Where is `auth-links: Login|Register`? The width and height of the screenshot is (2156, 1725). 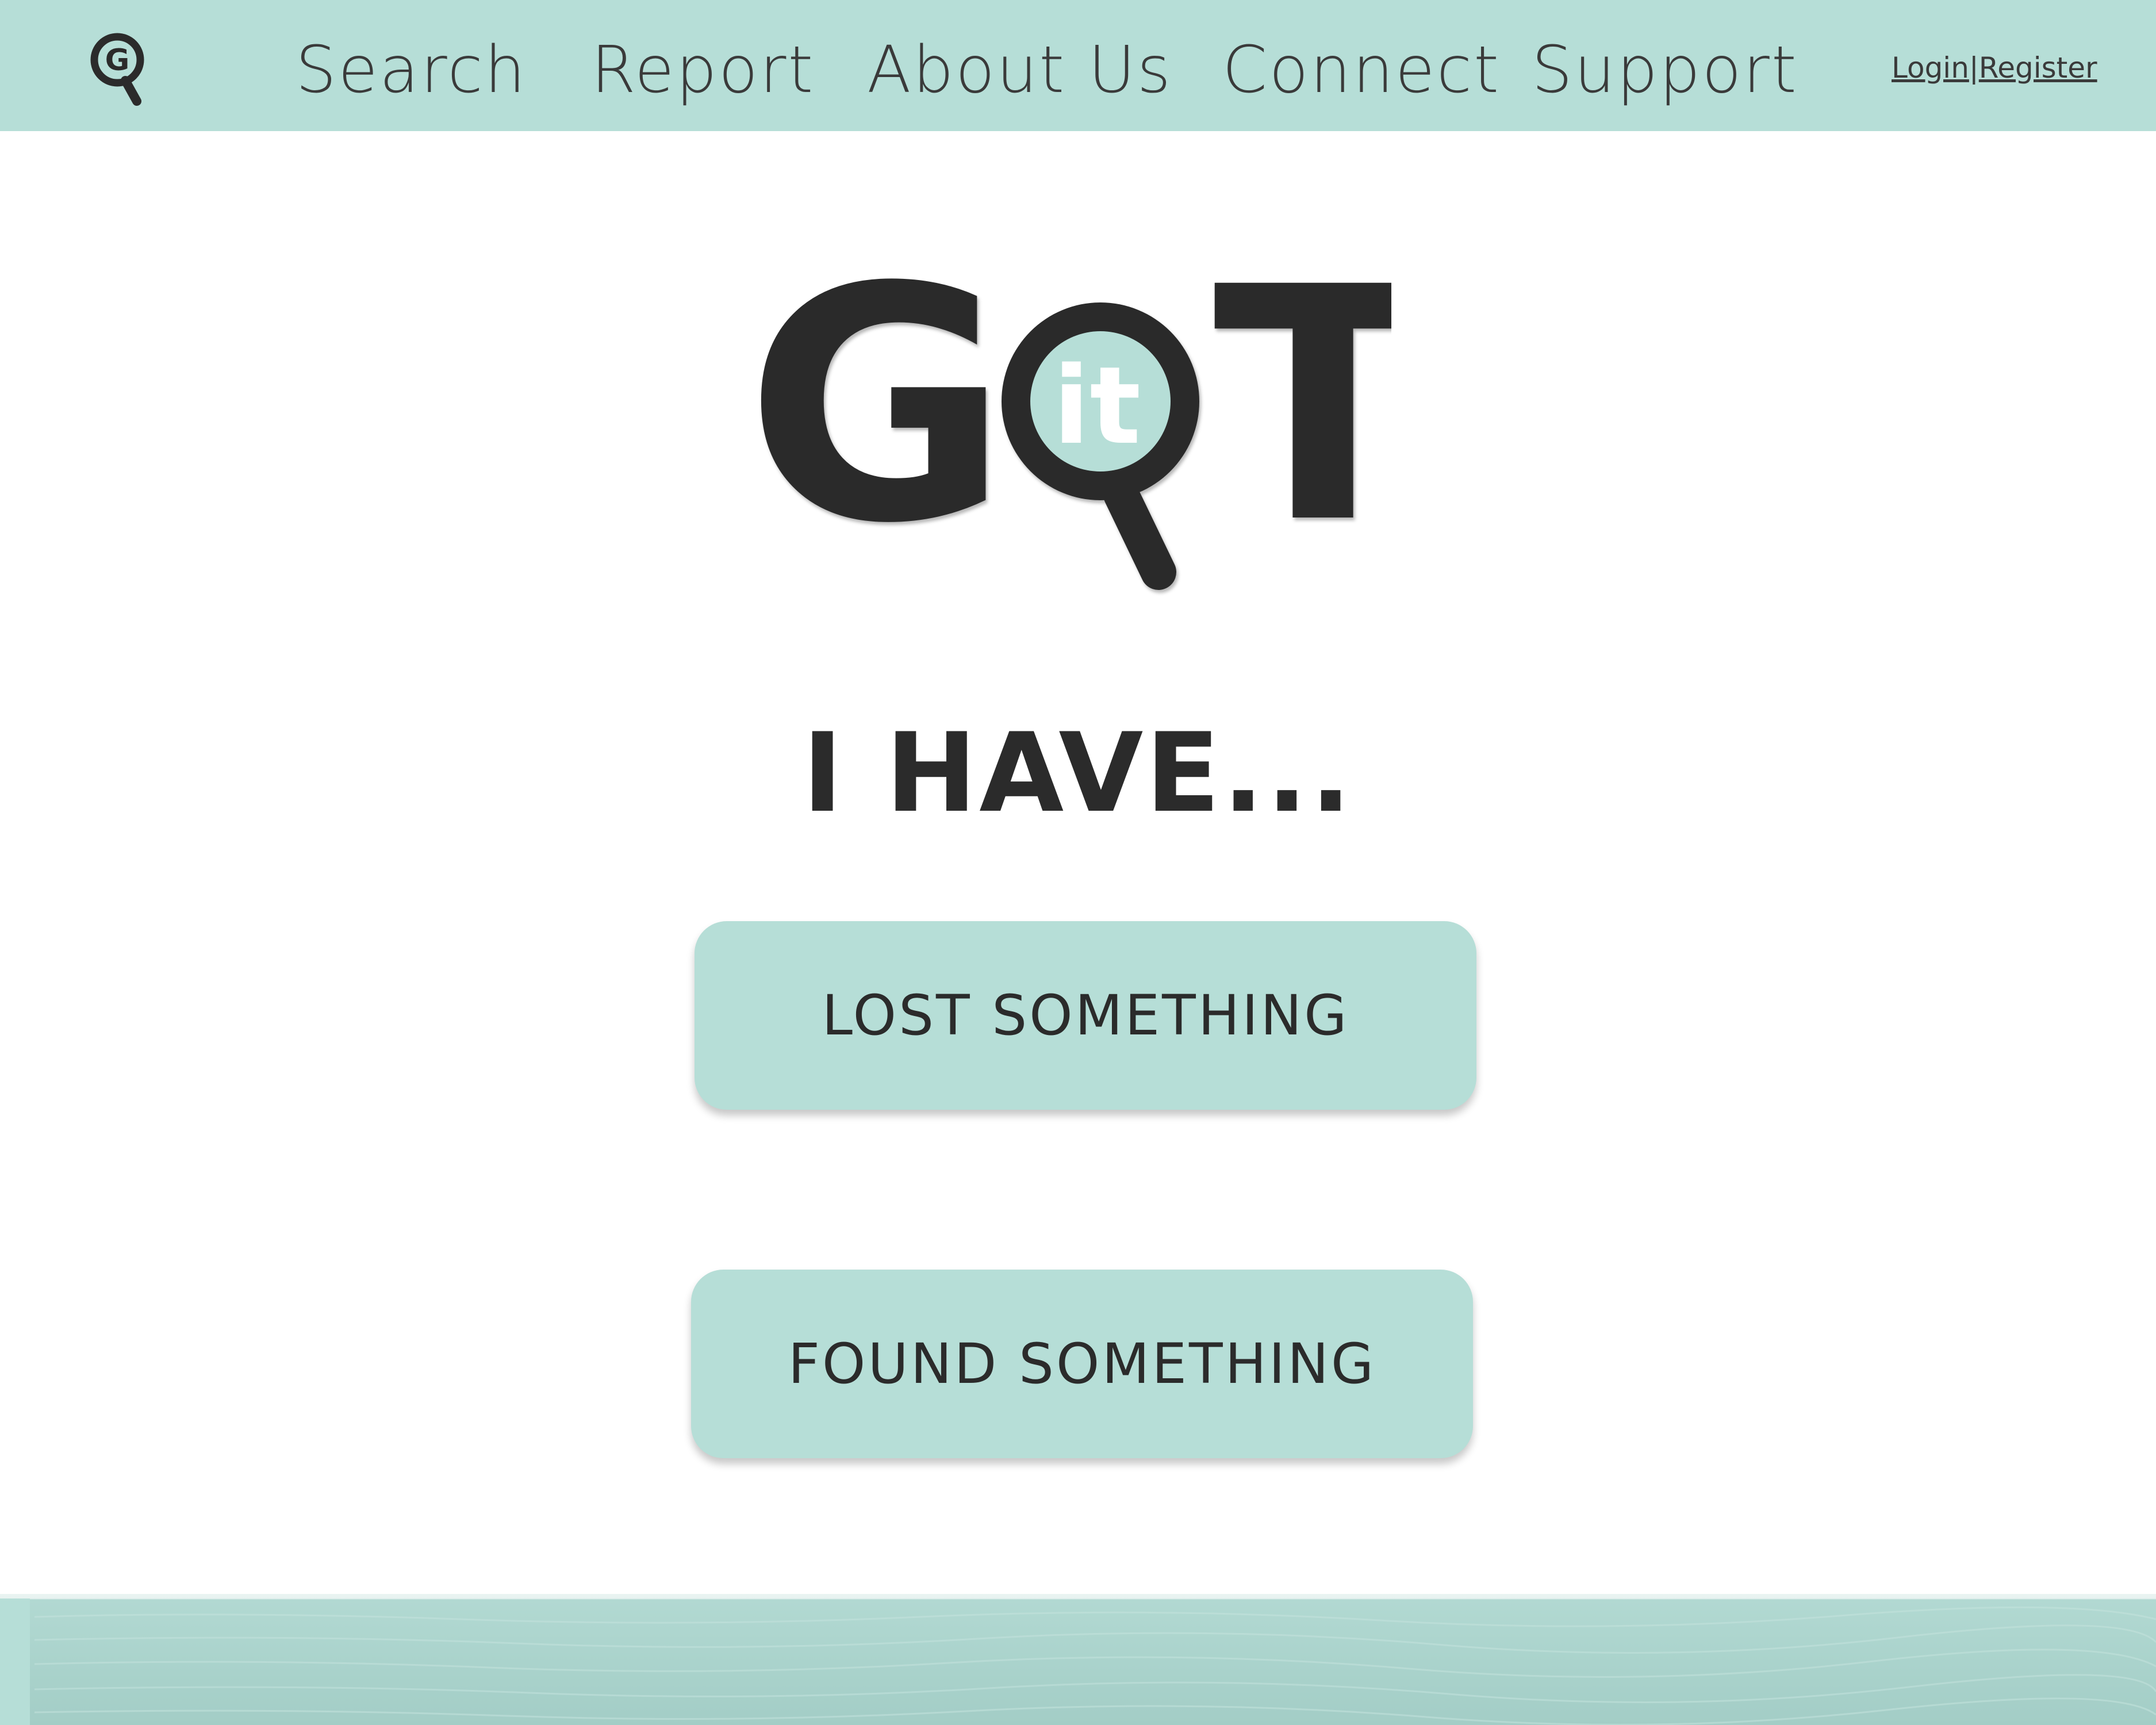 auth-links: Login|Register is located at coordinates (1994, 67).